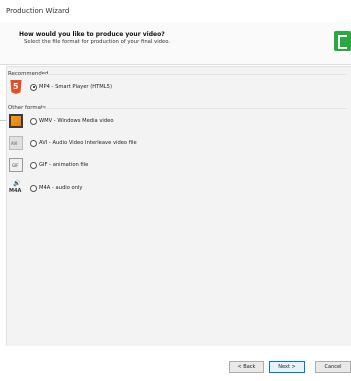  I want to click on wmv-label: WMV - Windows Media video, so click(76, 121).